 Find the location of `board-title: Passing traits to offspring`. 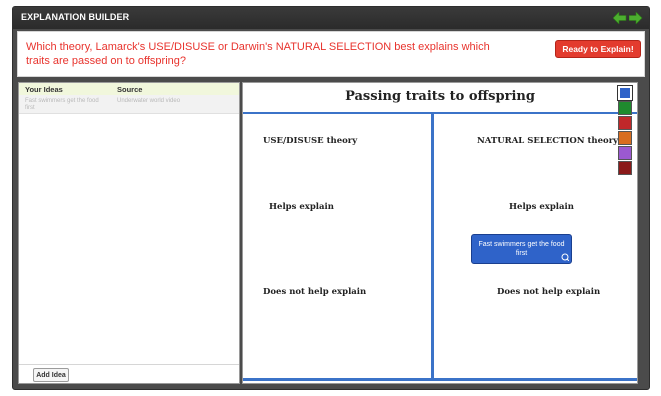

board-title: Passing traits to offspring is located at coordinates (440, 96).